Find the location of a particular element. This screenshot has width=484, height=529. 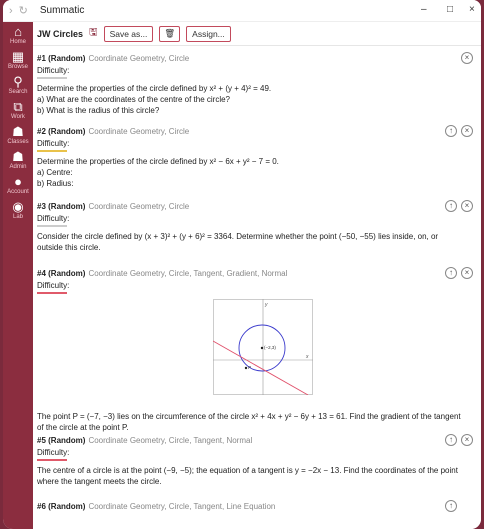

centre-label: (−2,3) is located at coordinates (270, 347).